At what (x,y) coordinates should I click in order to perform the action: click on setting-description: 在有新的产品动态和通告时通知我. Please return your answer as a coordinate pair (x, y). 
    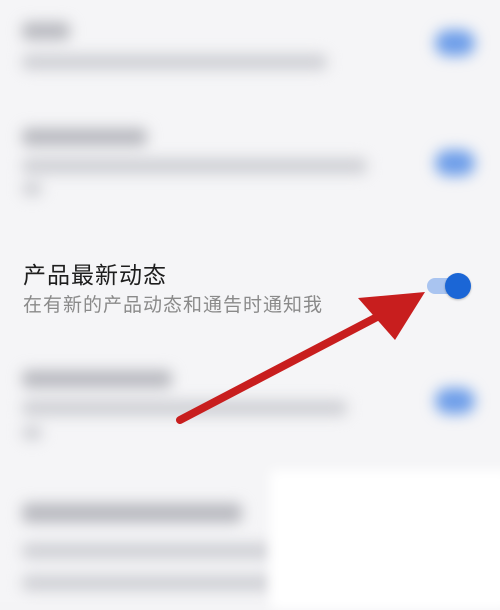
    Looking at the image, I should click on (173, 305).